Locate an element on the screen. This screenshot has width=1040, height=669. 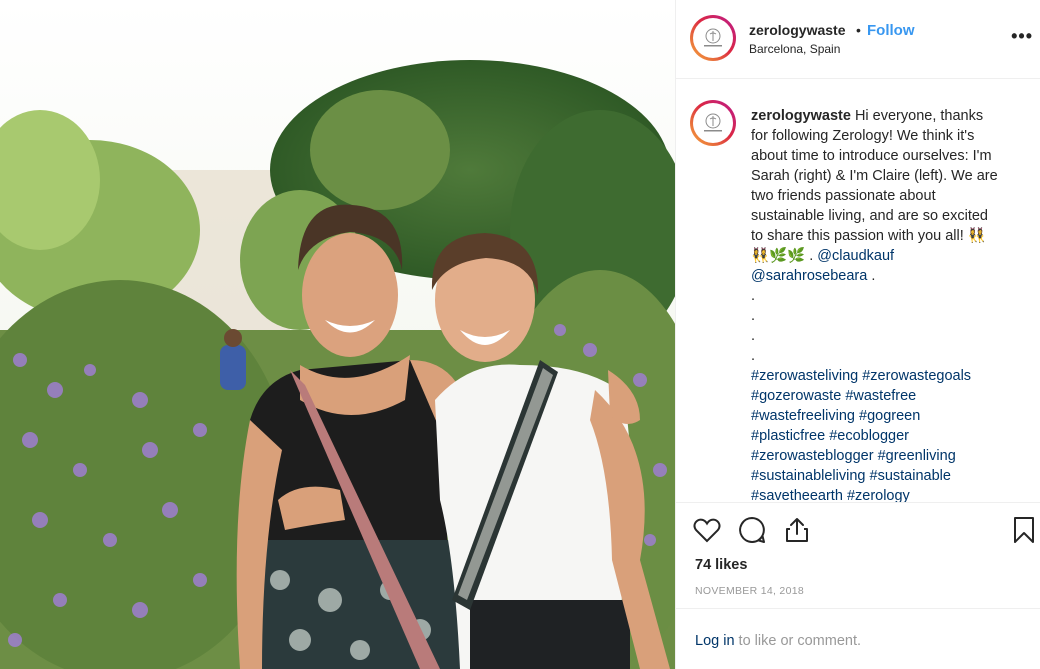
hashtag-line: #zerowasteblogger #greenliving is located at coordinates (888, 456).